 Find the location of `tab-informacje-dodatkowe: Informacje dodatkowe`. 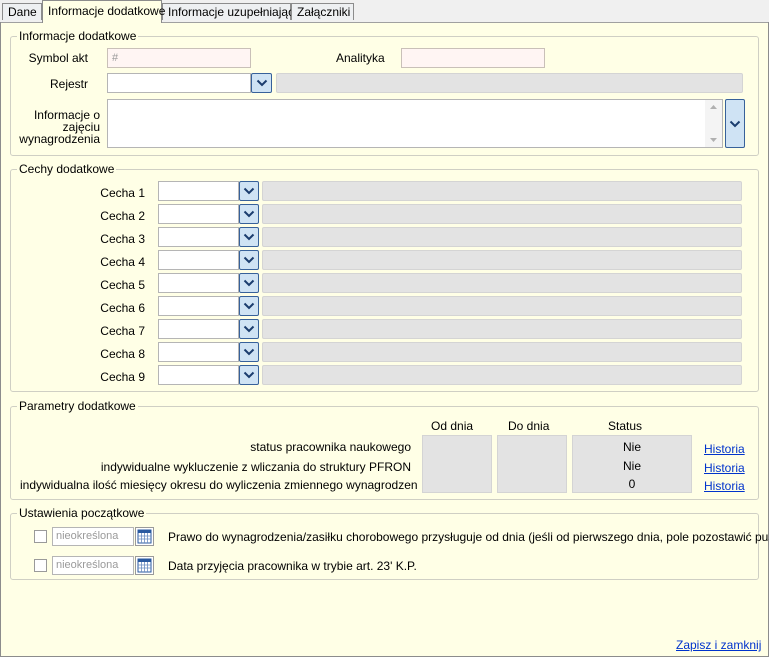

tab-informacje-dodatkowe: Informacje dodatkowe is located at coordinates (103, 11).